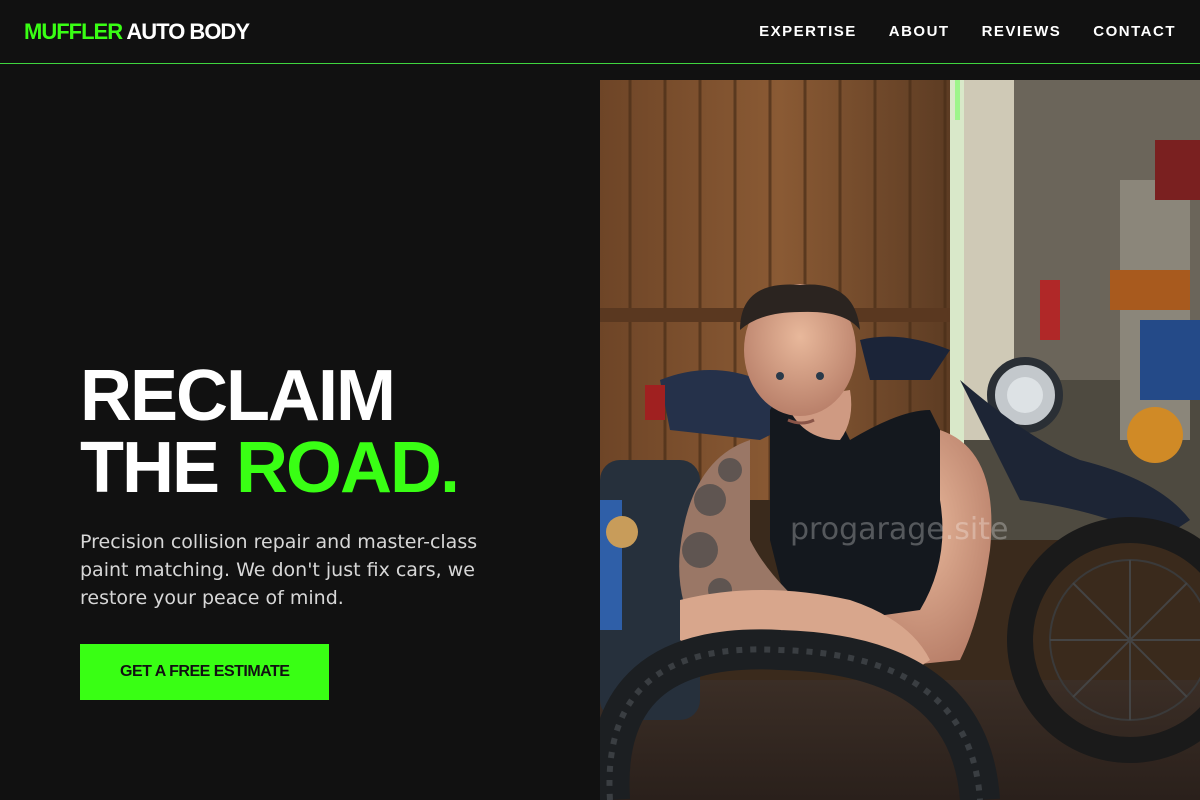  I want to click on nav-link-expertise: EXPERTISE, so click(808, 31).